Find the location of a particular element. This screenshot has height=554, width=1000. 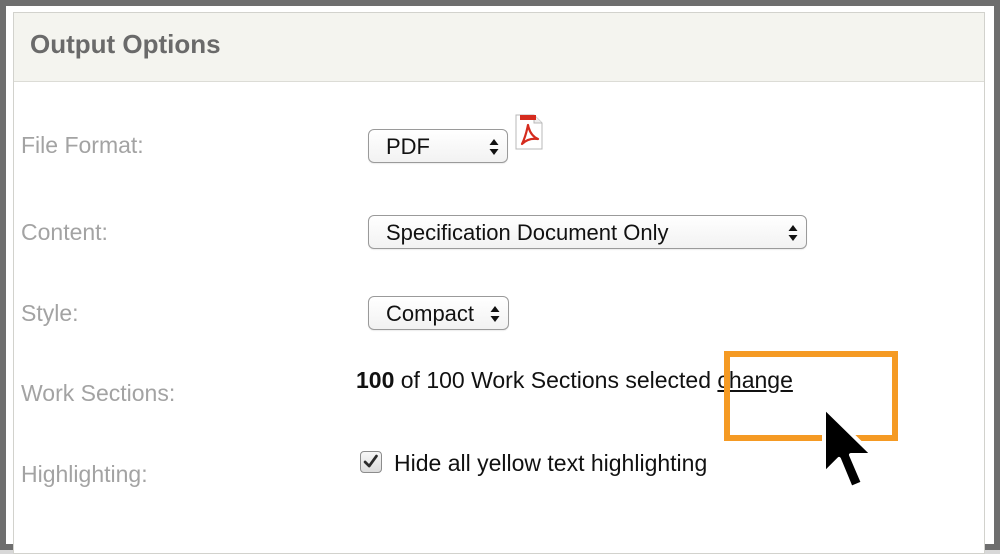

content-select-value: Specification Document Only is located at coordinates (527, 232).